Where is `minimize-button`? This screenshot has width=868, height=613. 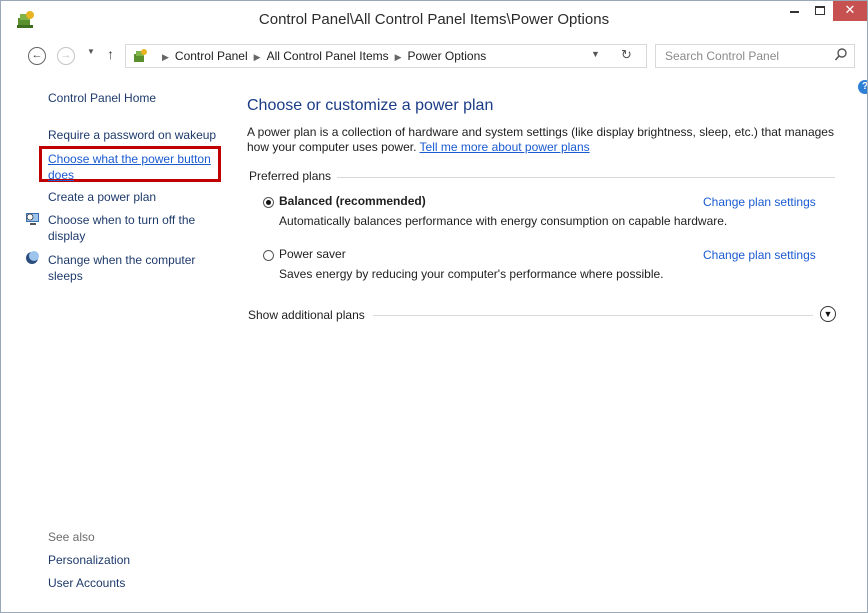
minimize-button is located at coordinates (794, 11).